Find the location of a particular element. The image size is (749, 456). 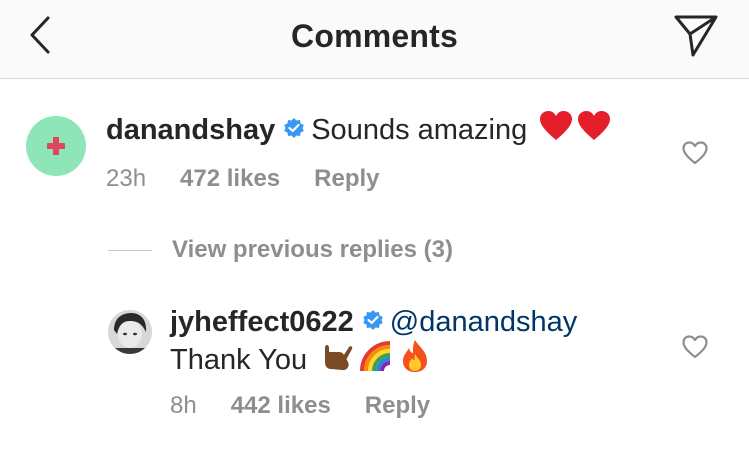

view-previous-replies: View previous replies (3) is located at coordinates (280, 250).